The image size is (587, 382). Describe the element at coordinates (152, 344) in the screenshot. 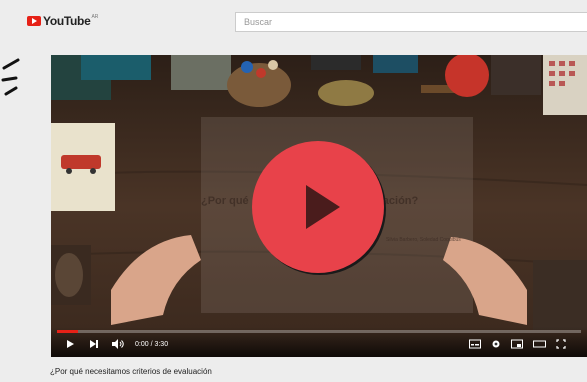

I see `time-display: 0:00 / 3:30` at that location.